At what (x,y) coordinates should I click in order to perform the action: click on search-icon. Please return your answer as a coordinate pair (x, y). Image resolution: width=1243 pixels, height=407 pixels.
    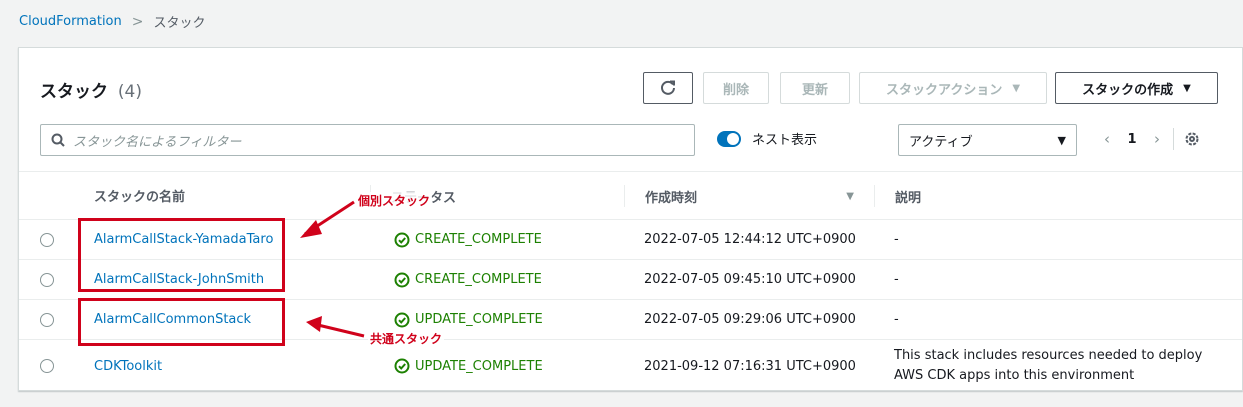
    Looking at the image, I should click on (58, 140).